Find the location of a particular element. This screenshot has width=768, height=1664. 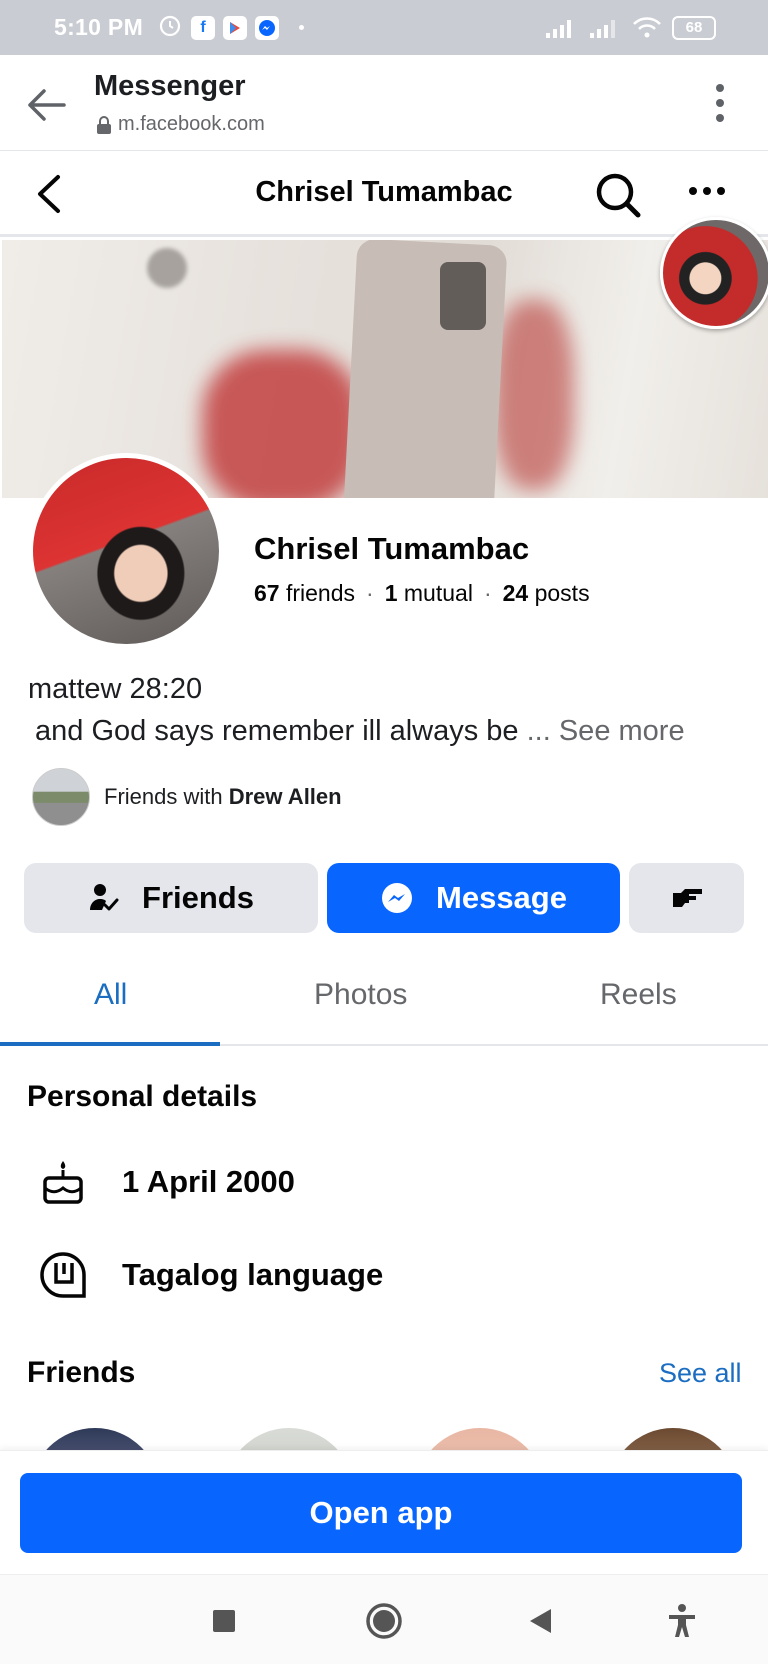

language-text: Tagalog language is located at coordinates (253, 1274).